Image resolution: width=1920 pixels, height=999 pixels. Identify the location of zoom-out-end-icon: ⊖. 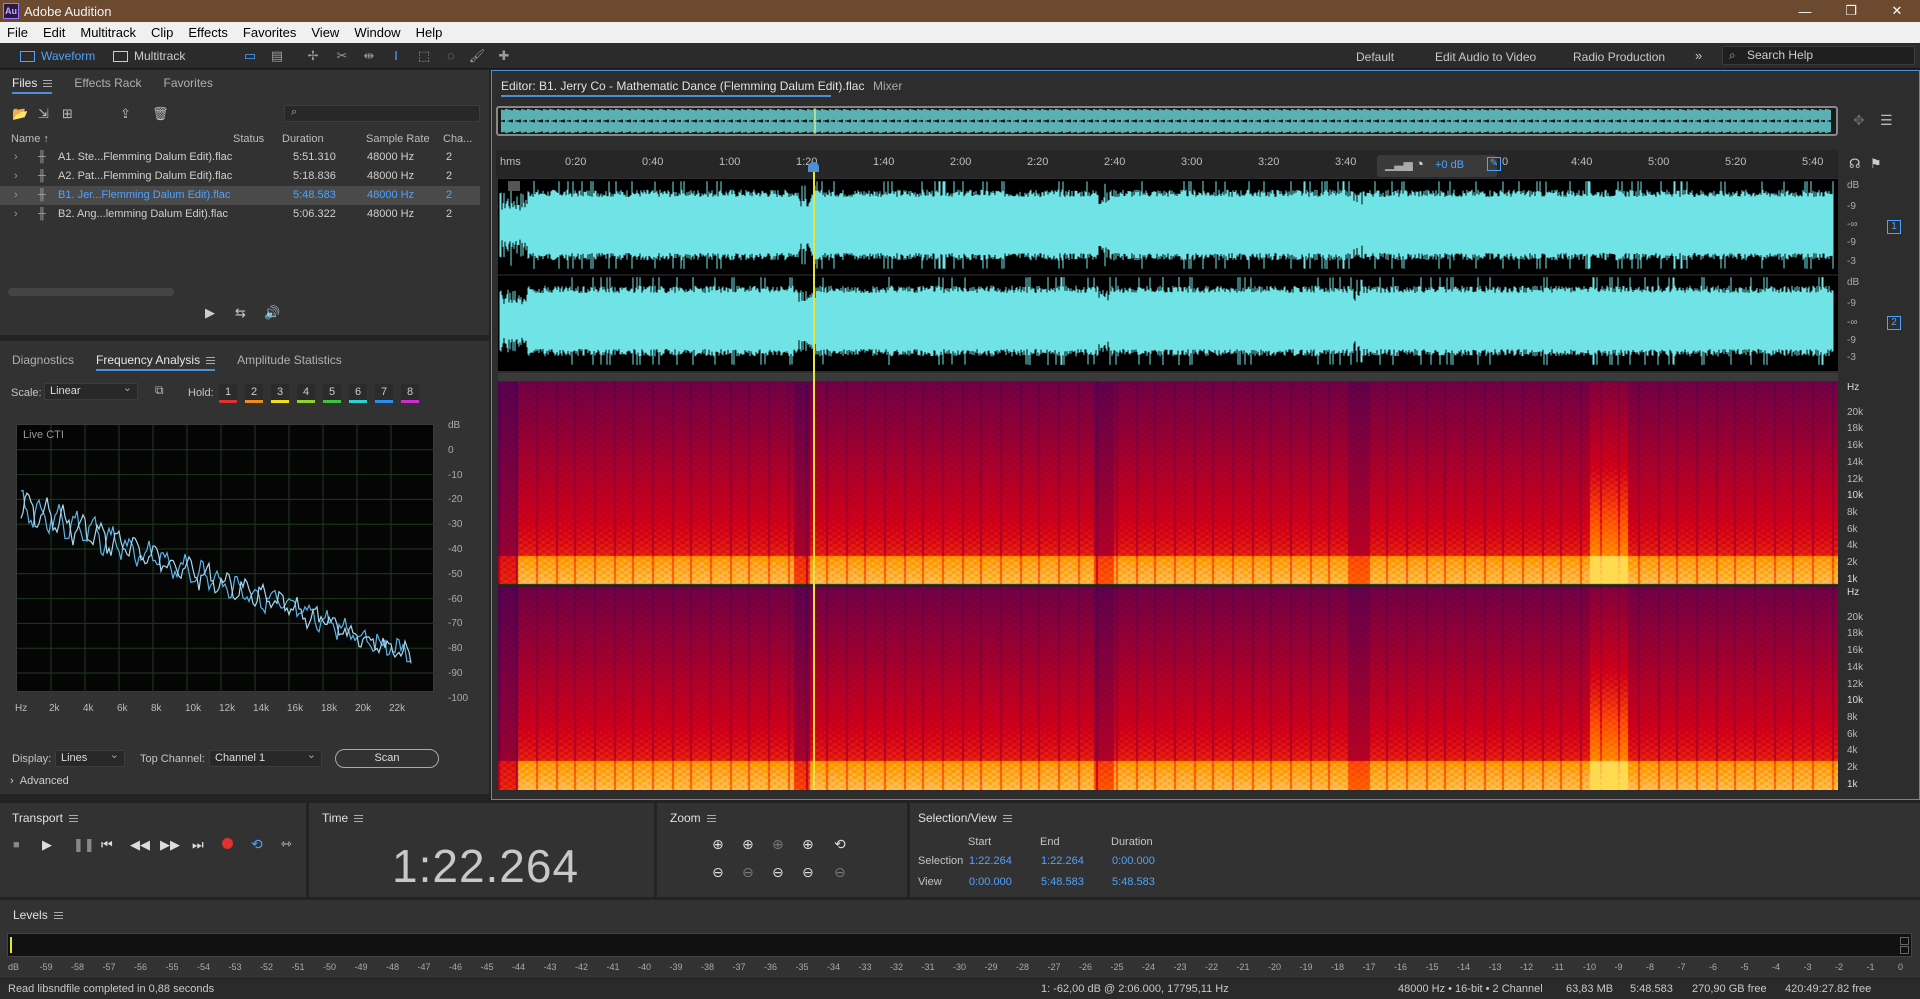
(808, 872).